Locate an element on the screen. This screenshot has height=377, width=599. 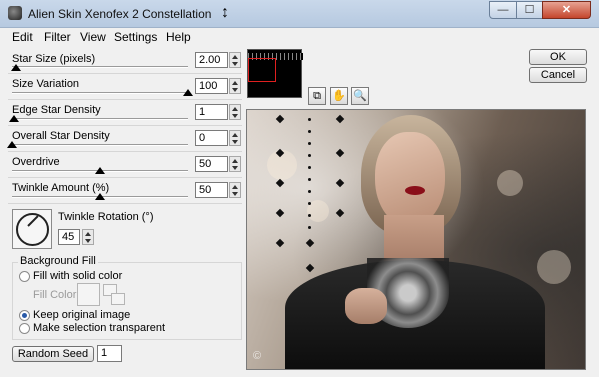
fill-color-label: Fill Color is located at coordinates (55, 295).